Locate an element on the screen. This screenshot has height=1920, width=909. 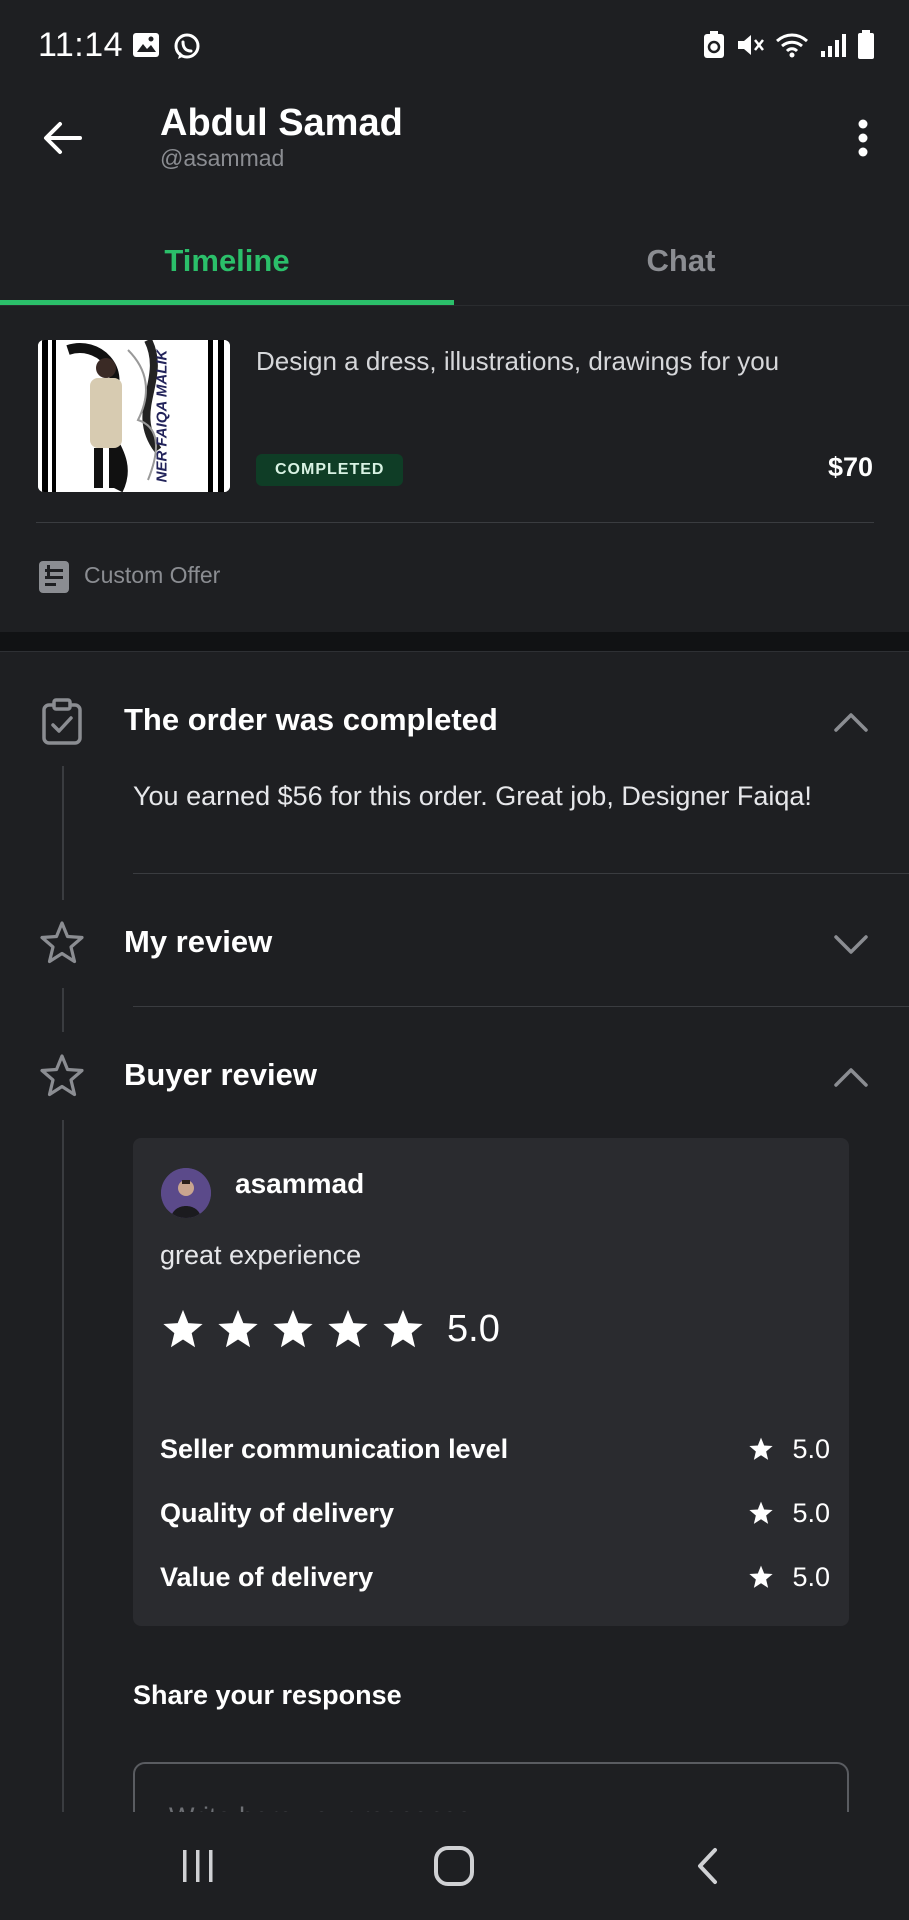
whatsapp-icon is located at coordinates (187, 49).